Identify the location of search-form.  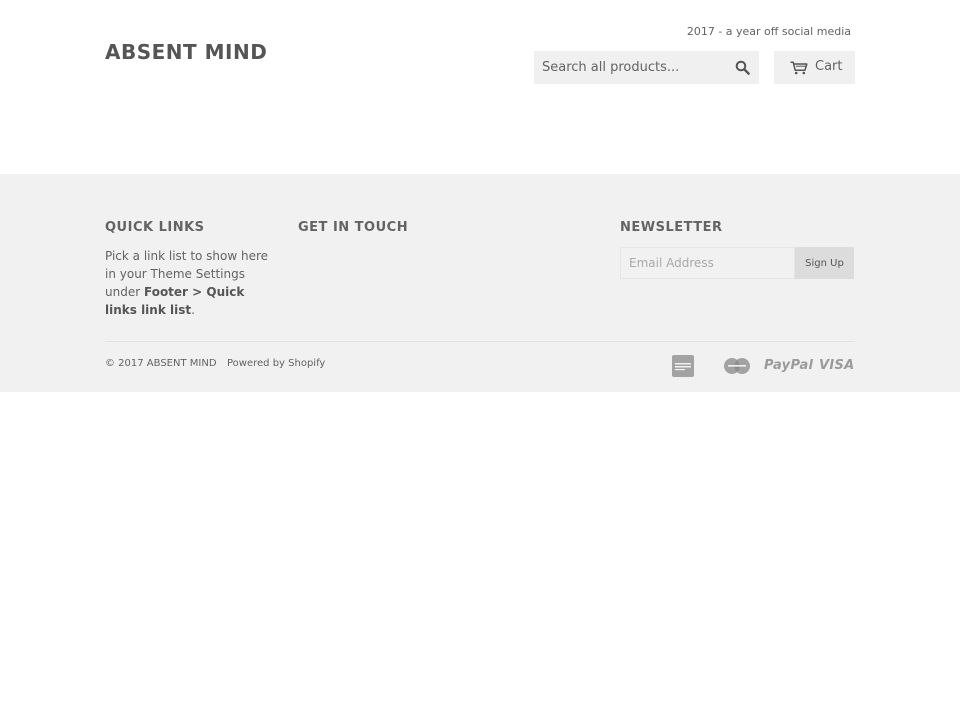
(646, 67).